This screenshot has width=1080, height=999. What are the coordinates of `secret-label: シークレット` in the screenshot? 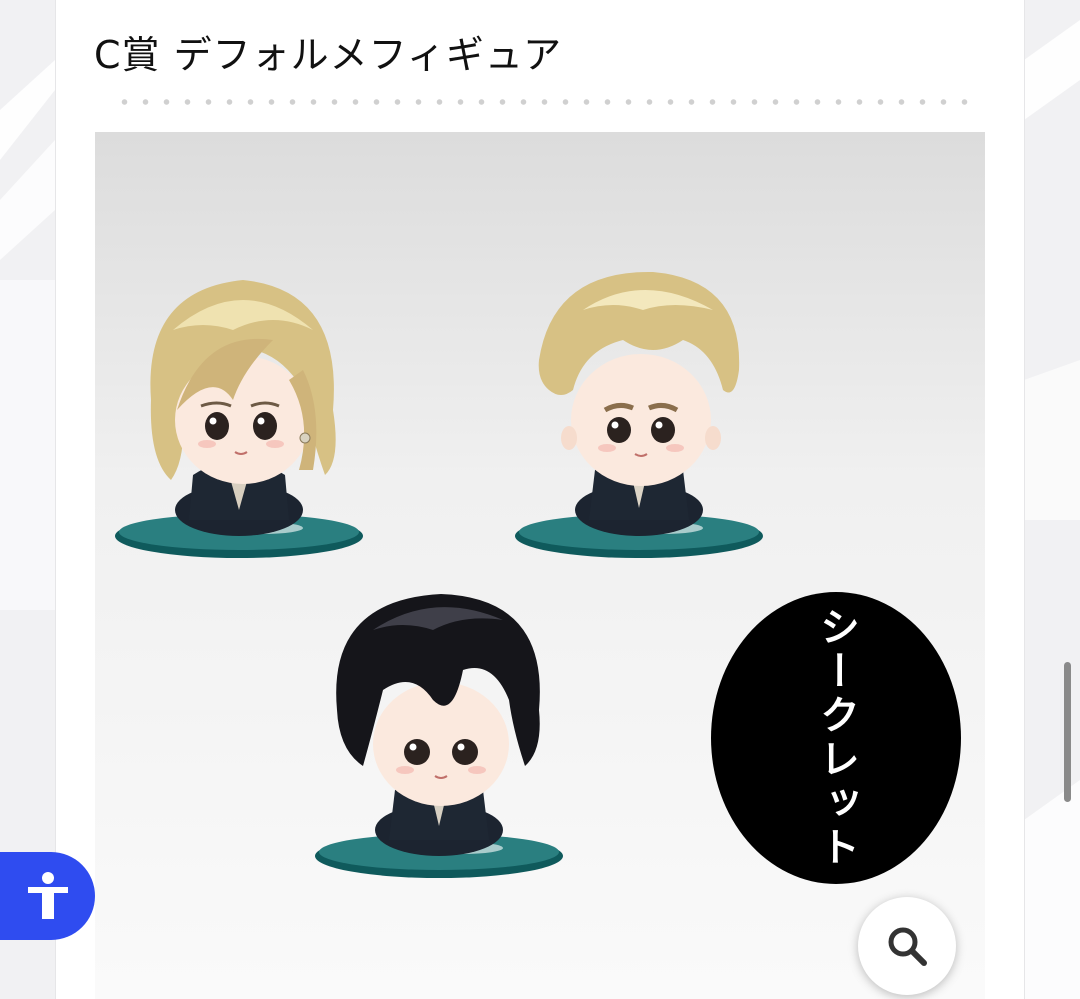 It's located at (836, 738).